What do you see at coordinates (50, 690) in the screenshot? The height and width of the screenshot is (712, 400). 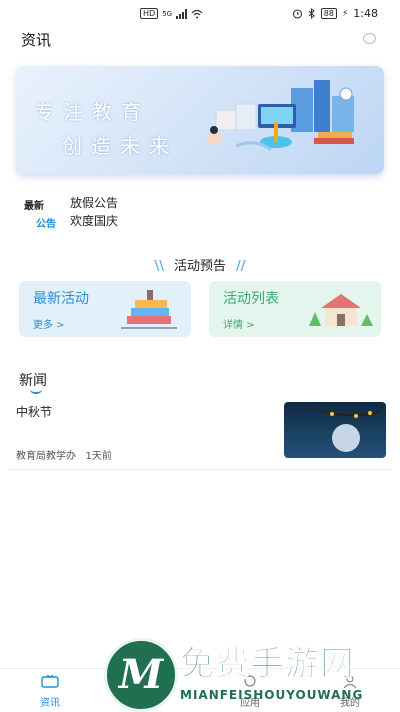 I see `tab-news: 资讯` at bounding box center [50, 690].